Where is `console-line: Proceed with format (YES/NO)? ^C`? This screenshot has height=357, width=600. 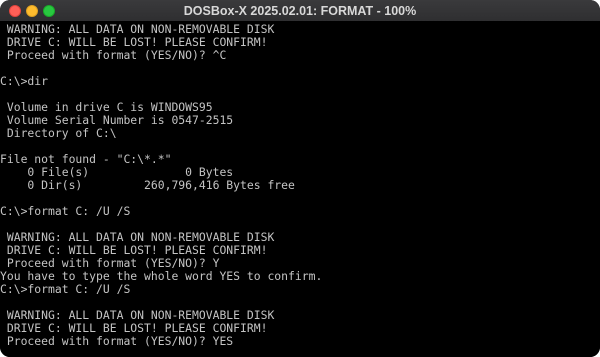 console-line: Proceed with format (YES/NO)? ^C is located at coordinates (113, 55).